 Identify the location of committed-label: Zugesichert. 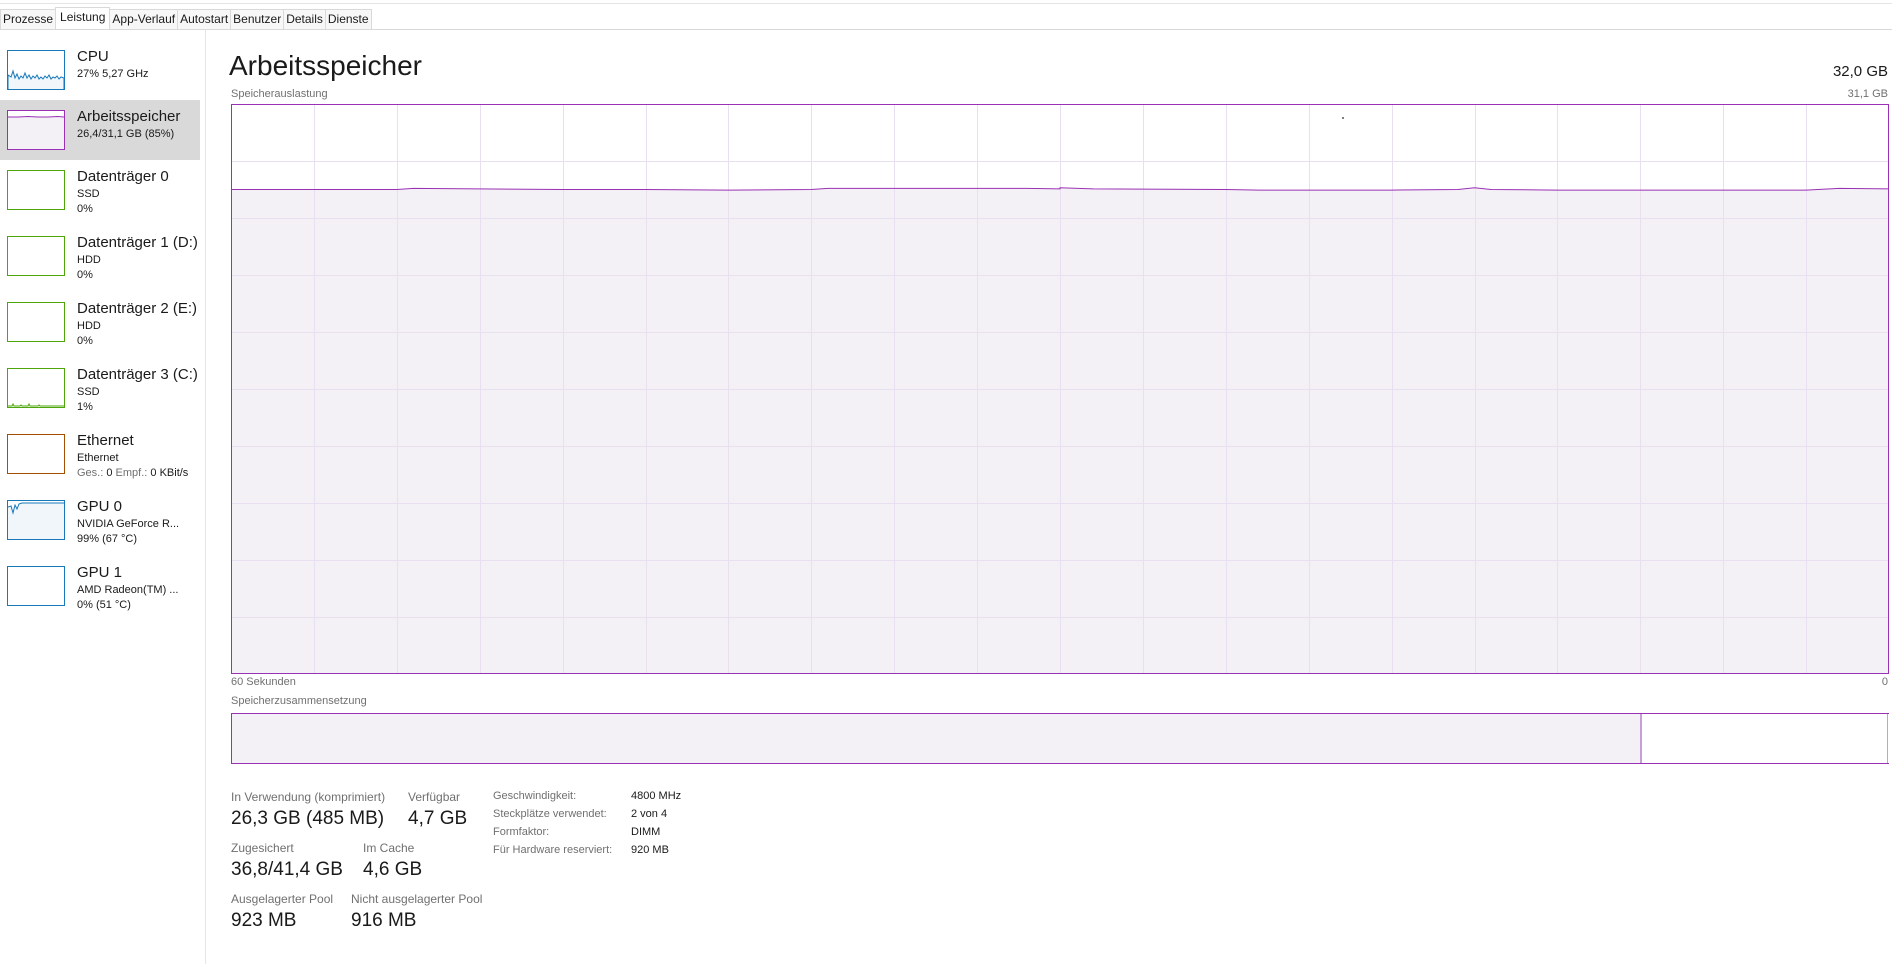
(262, 848).